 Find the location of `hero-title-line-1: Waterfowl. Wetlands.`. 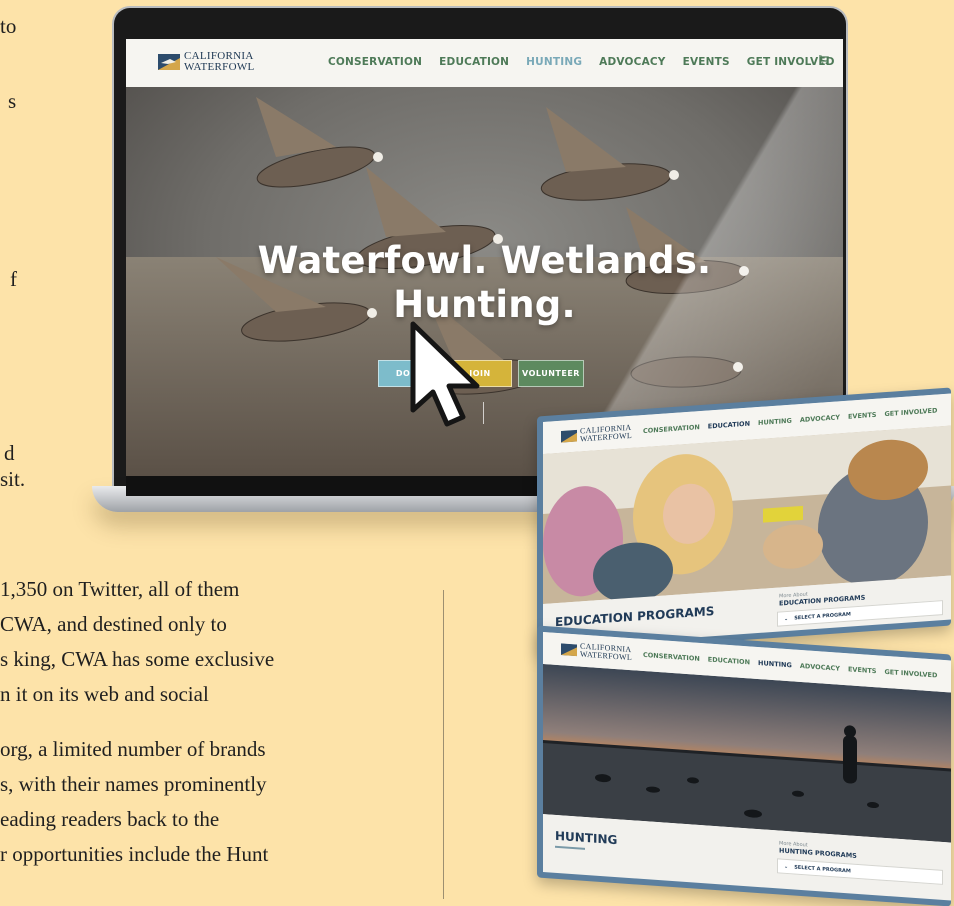

hero-title-line-1: Waterfowl. Wetlands. is located at coordinates (484, 260).